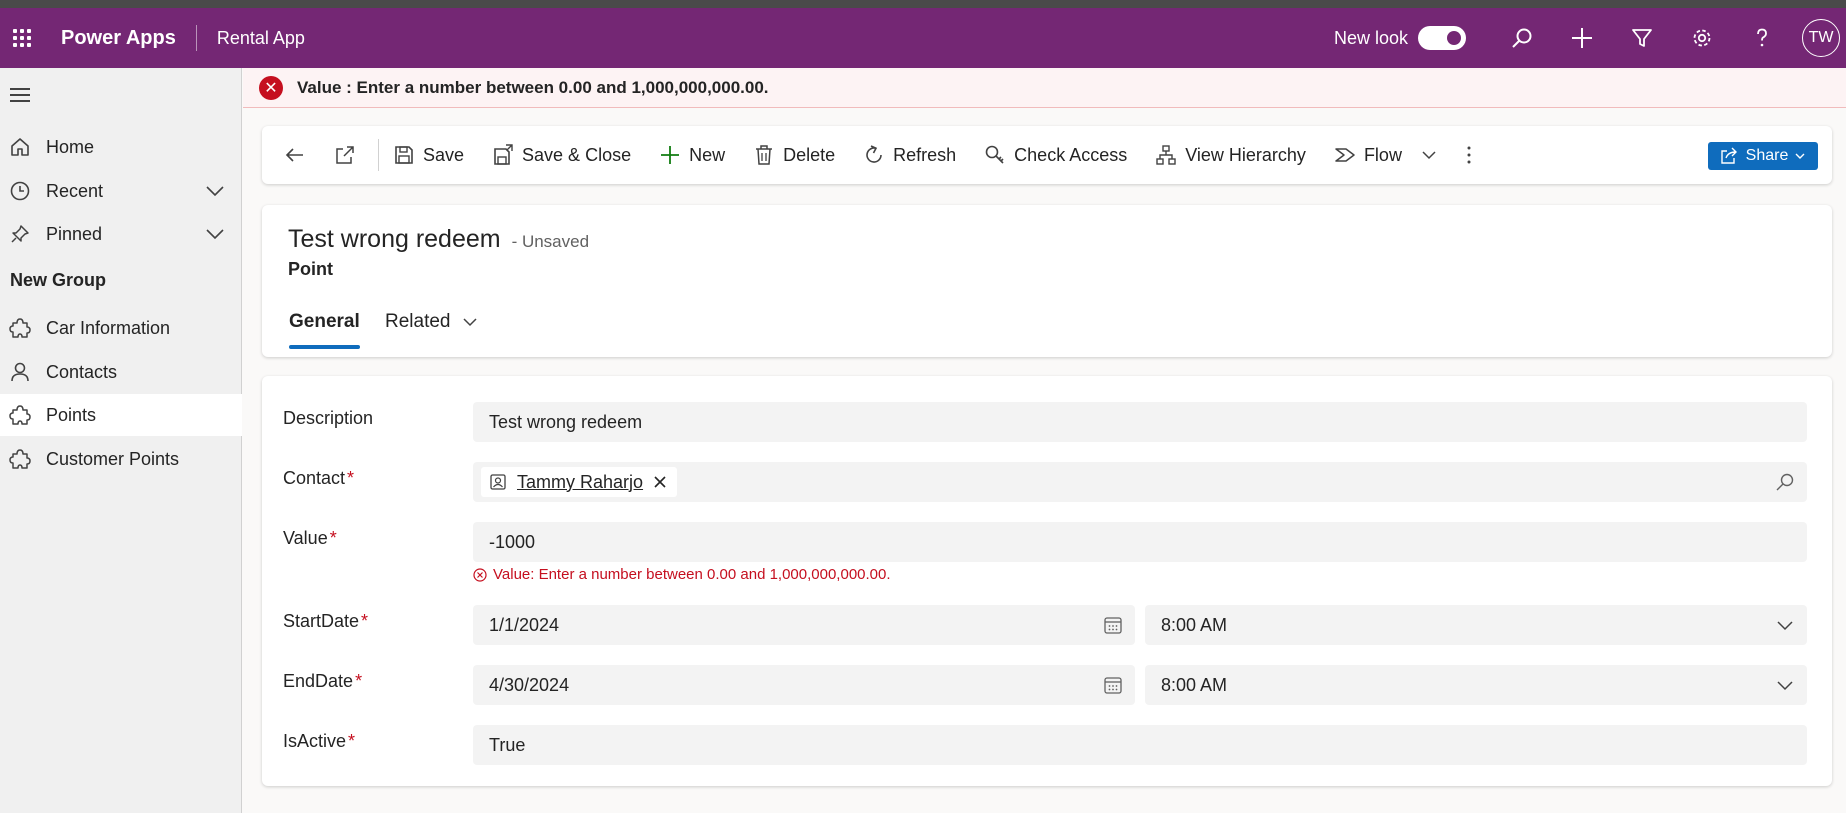  I want to click on end-time-value: 8:00 AM, so click(1194, 684).